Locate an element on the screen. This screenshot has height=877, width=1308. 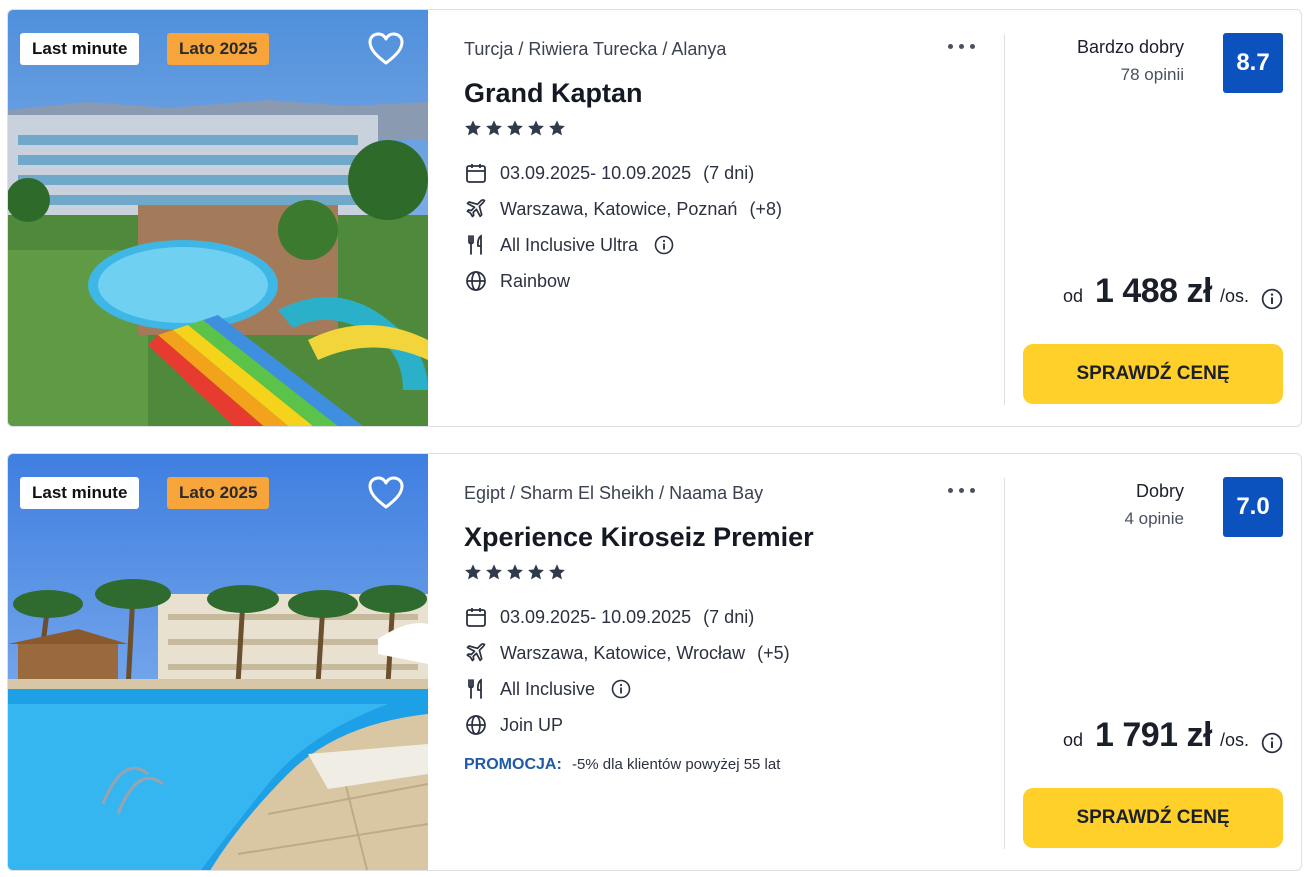
hotel-name: Grand Kaptan is located at coordinates (553, 93).